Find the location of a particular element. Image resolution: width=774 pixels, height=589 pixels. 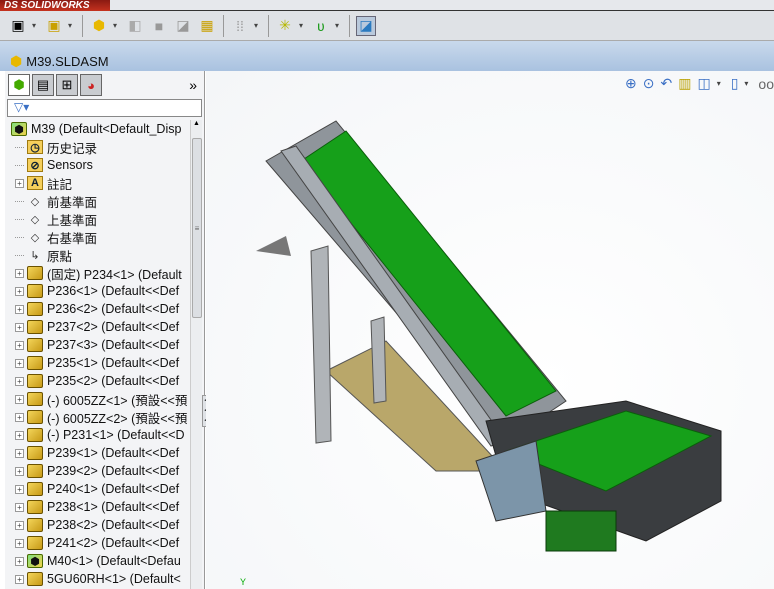

tree-item: ◇ 右基準面 is located at coordinates (98, 237).